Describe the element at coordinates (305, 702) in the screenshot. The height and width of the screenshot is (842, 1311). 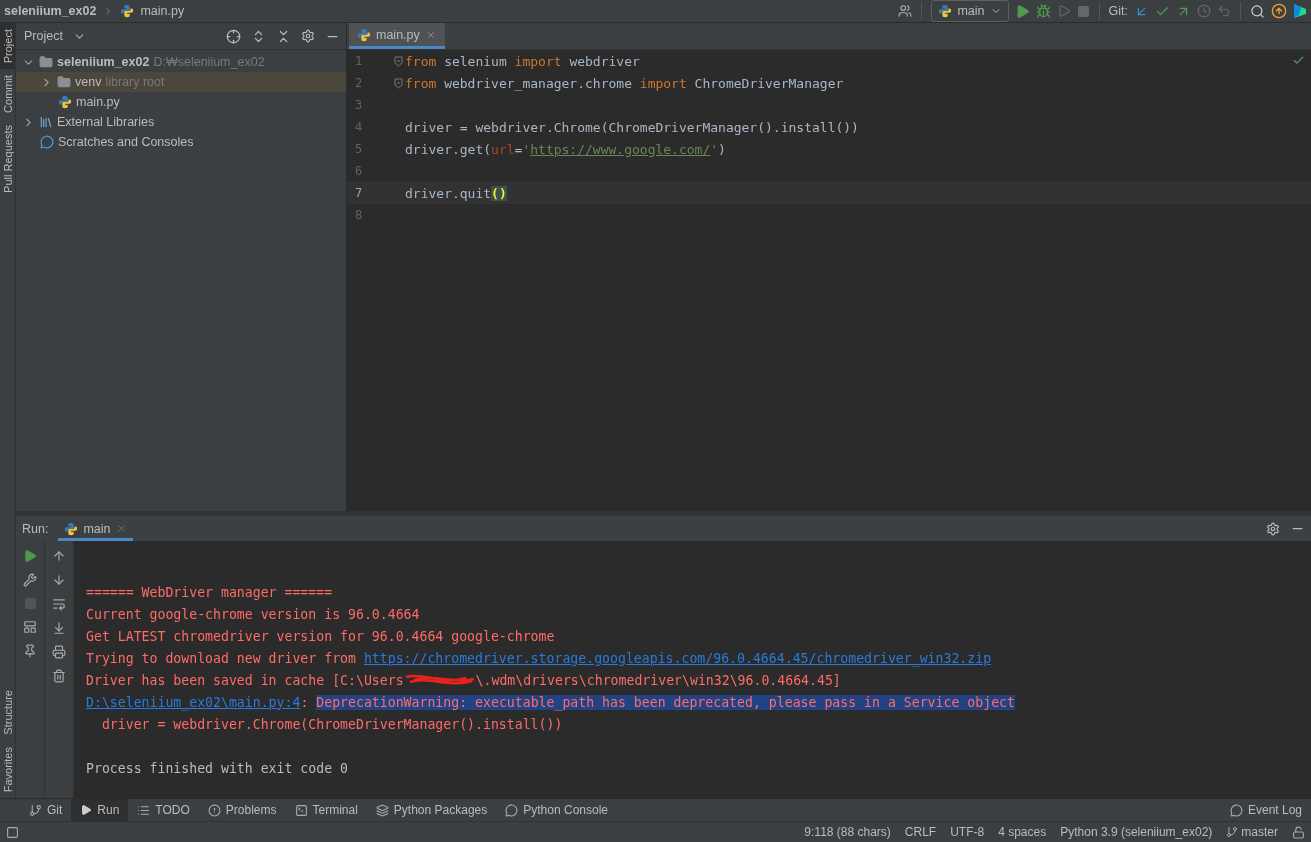
I see `console-text: :` at that location.